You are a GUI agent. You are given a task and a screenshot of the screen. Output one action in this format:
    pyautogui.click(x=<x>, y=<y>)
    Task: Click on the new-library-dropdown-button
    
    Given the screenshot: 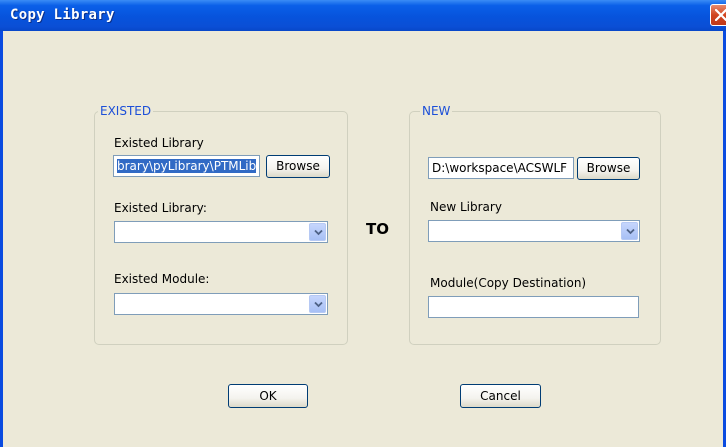 What is the action you would take?
    pyautogui.click(x=629, y=231)
    